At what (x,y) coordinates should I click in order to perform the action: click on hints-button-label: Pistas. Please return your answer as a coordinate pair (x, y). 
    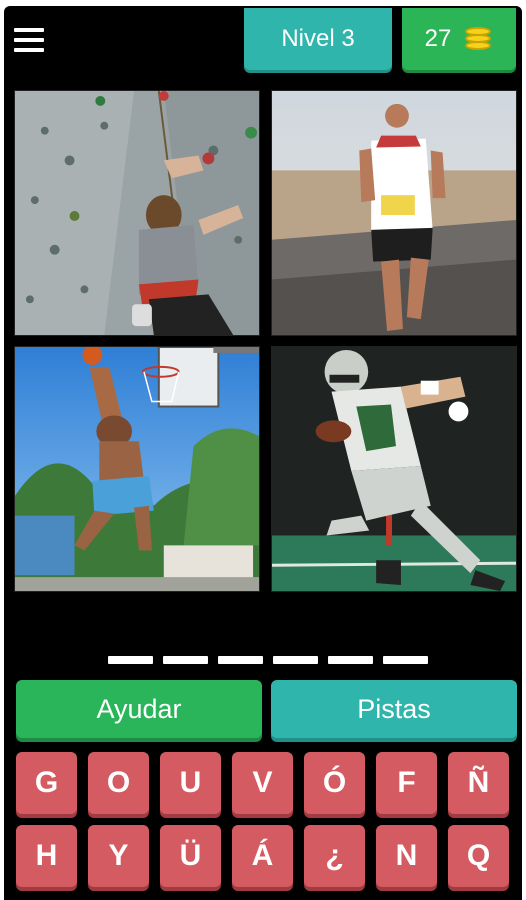
    Looking at the image, I should click on (394, 708).